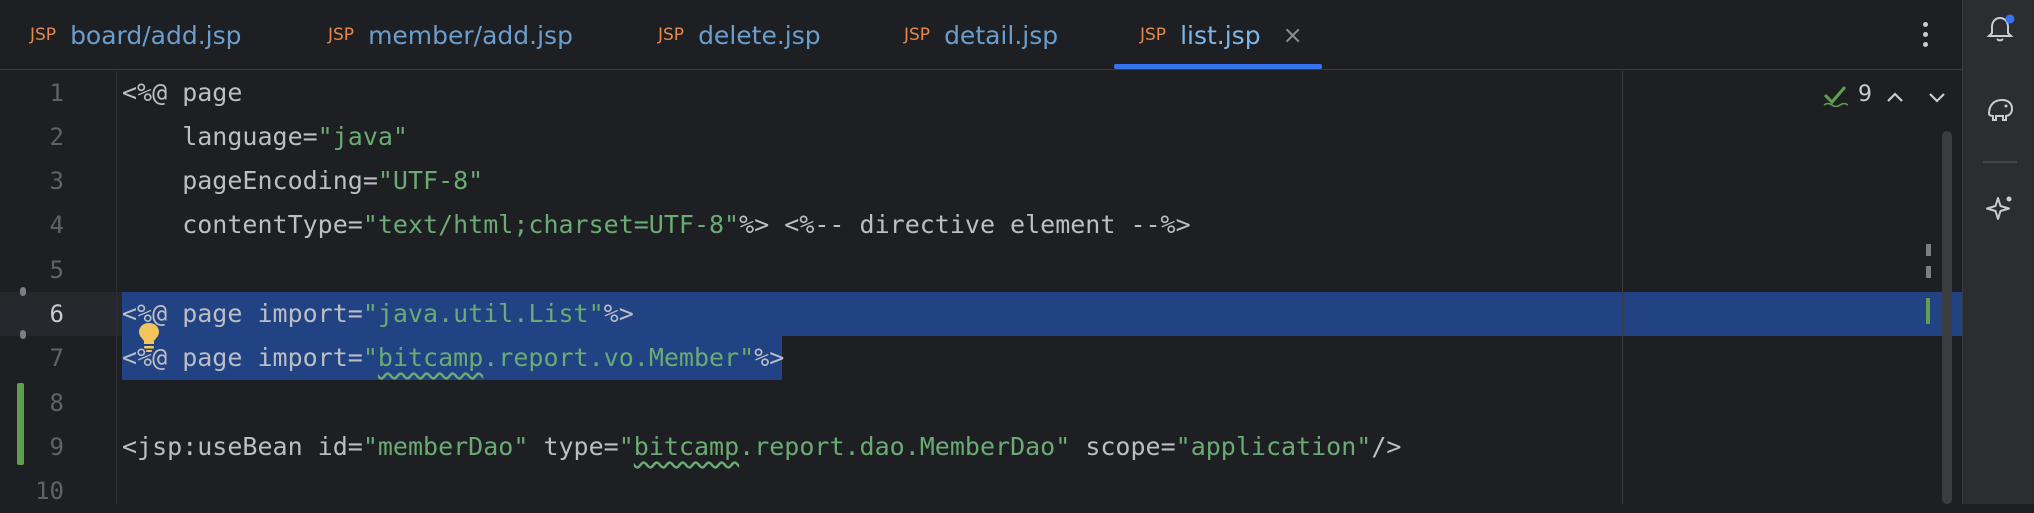  Describe the element at coordinates (220, 136) in the screenshot. I see `code-text: language=` at that location.